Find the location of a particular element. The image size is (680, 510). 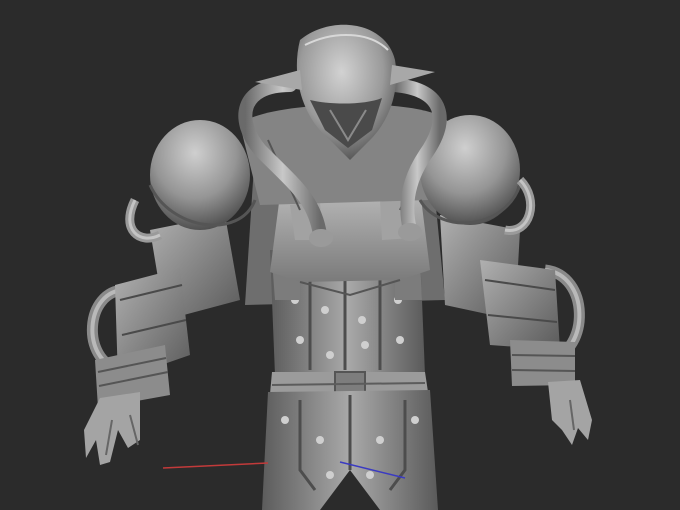

left-arm is located at coordinates (162, 340).